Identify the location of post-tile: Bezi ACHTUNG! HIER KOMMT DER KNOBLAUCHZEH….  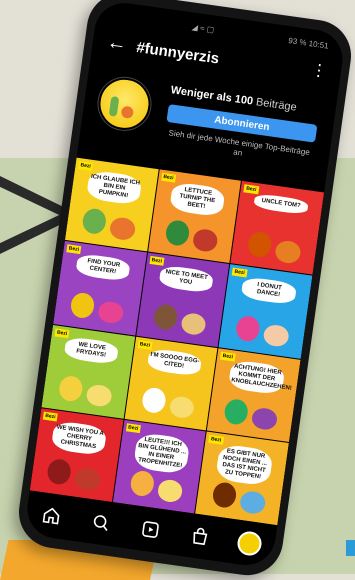
(254, 394).